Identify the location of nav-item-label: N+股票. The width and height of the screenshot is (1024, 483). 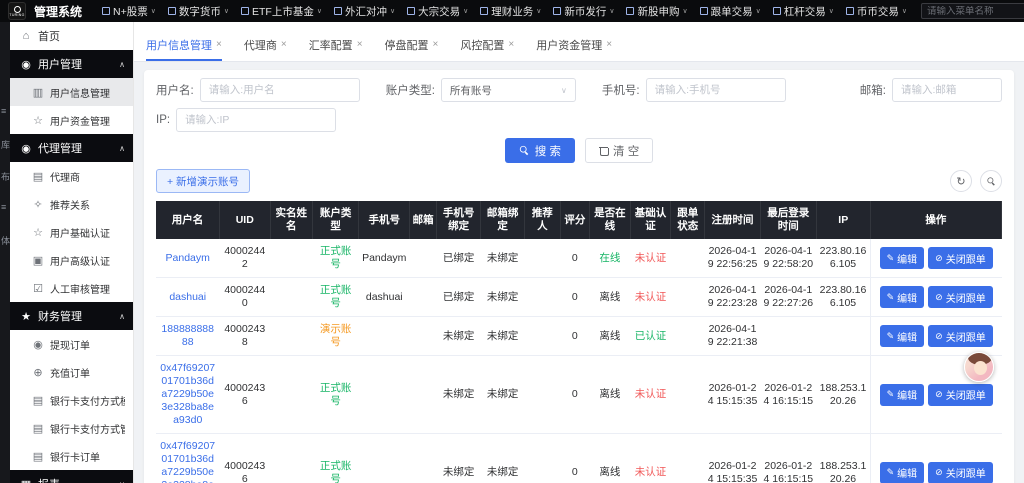
(130, 11).